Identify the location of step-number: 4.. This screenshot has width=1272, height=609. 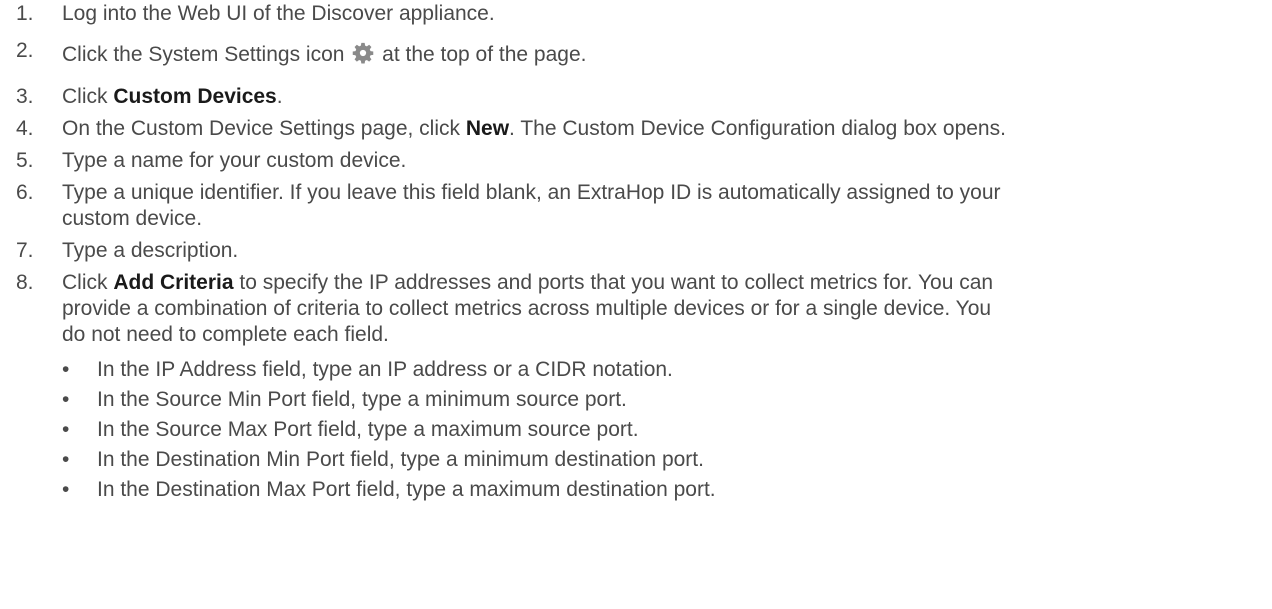
(25, 128).